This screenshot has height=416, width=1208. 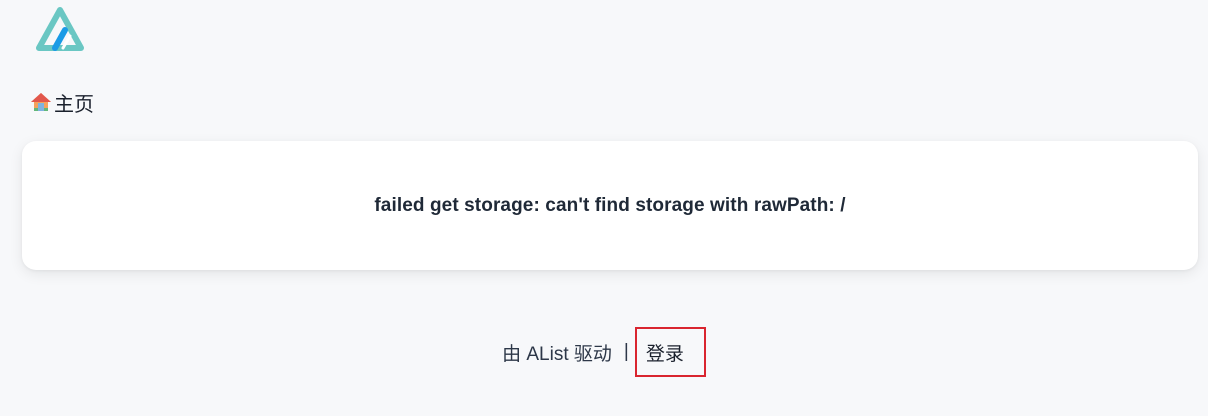 What do you see at coordinates (74, 104) in the screenshot?
I see `breadcrumb-home-label: 主页` at bounding box center [74, 104].